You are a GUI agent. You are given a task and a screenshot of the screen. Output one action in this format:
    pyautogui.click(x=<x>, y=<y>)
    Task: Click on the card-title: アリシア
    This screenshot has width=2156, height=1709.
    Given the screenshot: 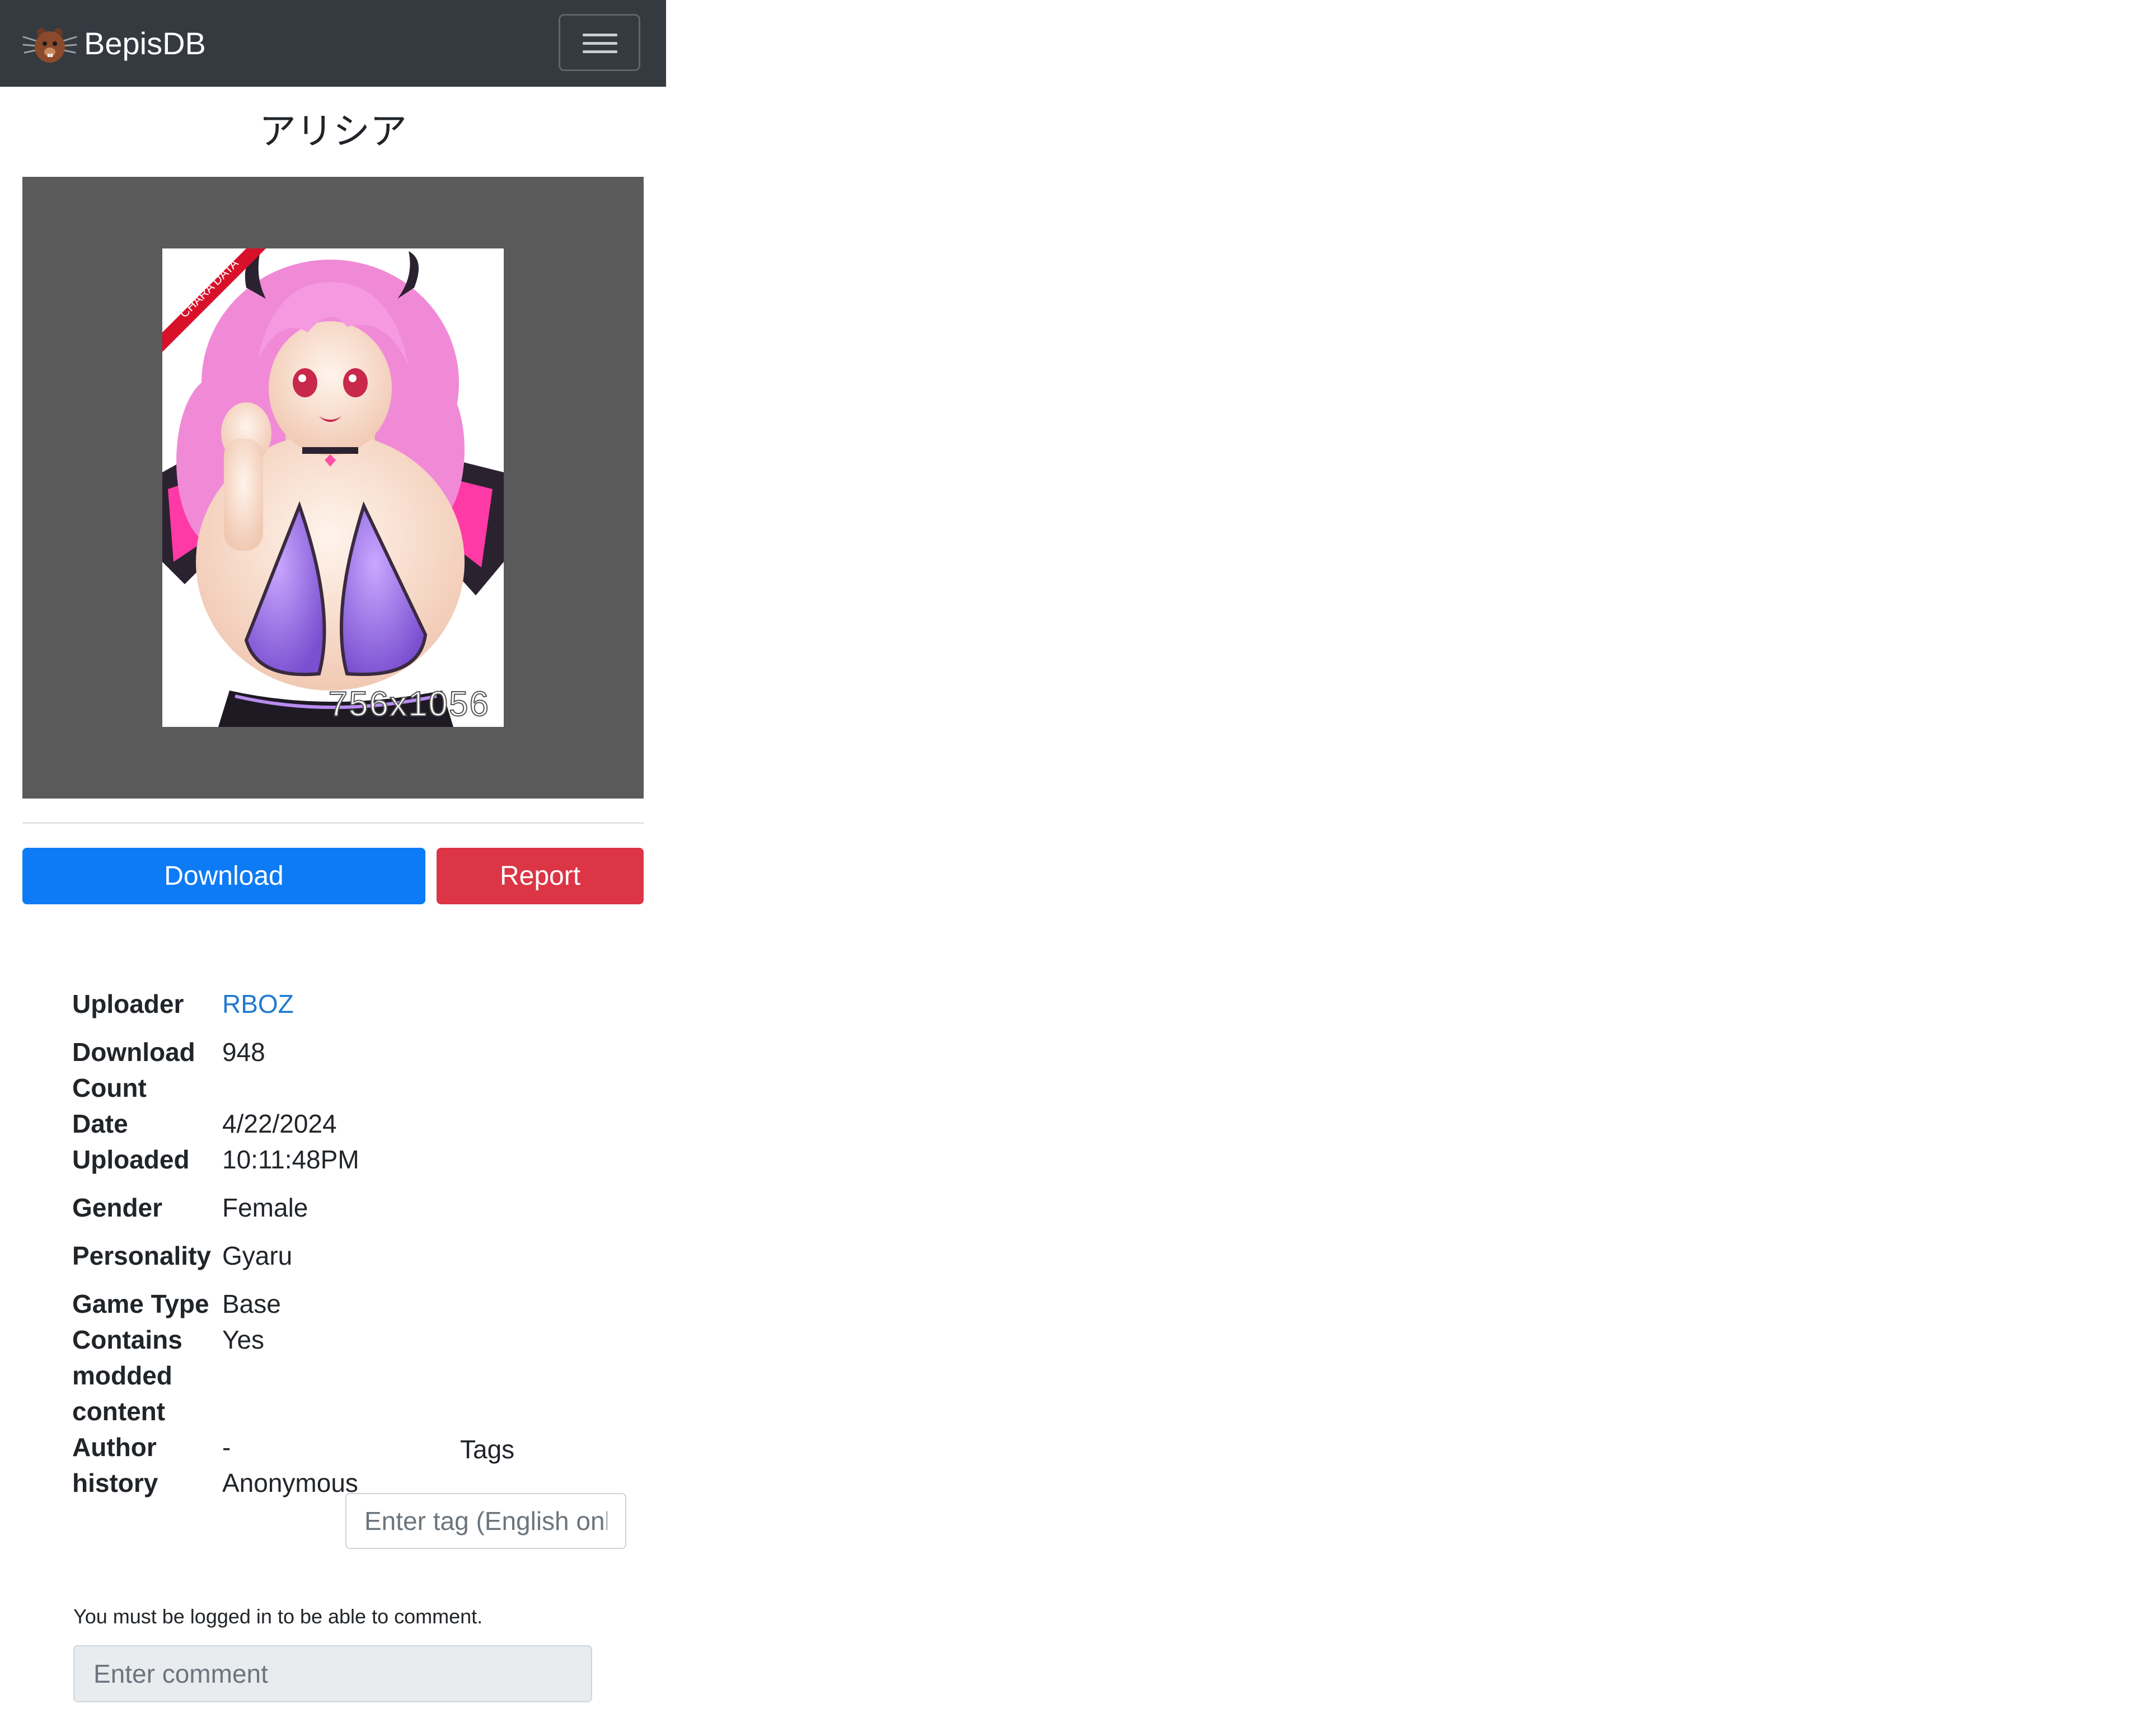 What is the action you would take?
    pyautogui.click(x=333, y=132)
    